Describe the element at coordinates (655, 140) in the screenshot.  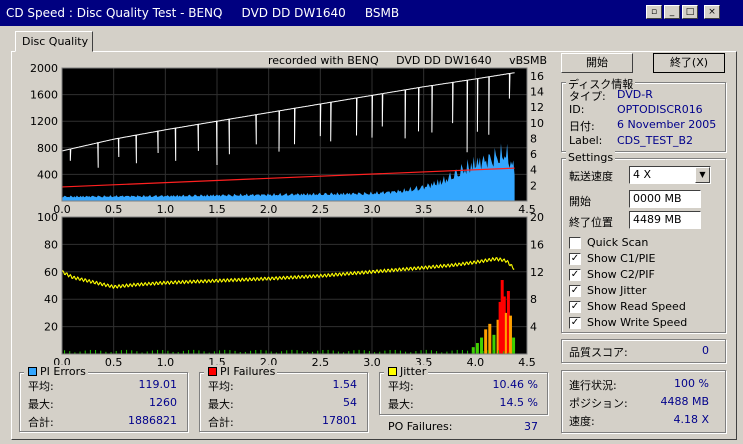
I see `disc-info-value: CDS_TEST_B2` at that location.